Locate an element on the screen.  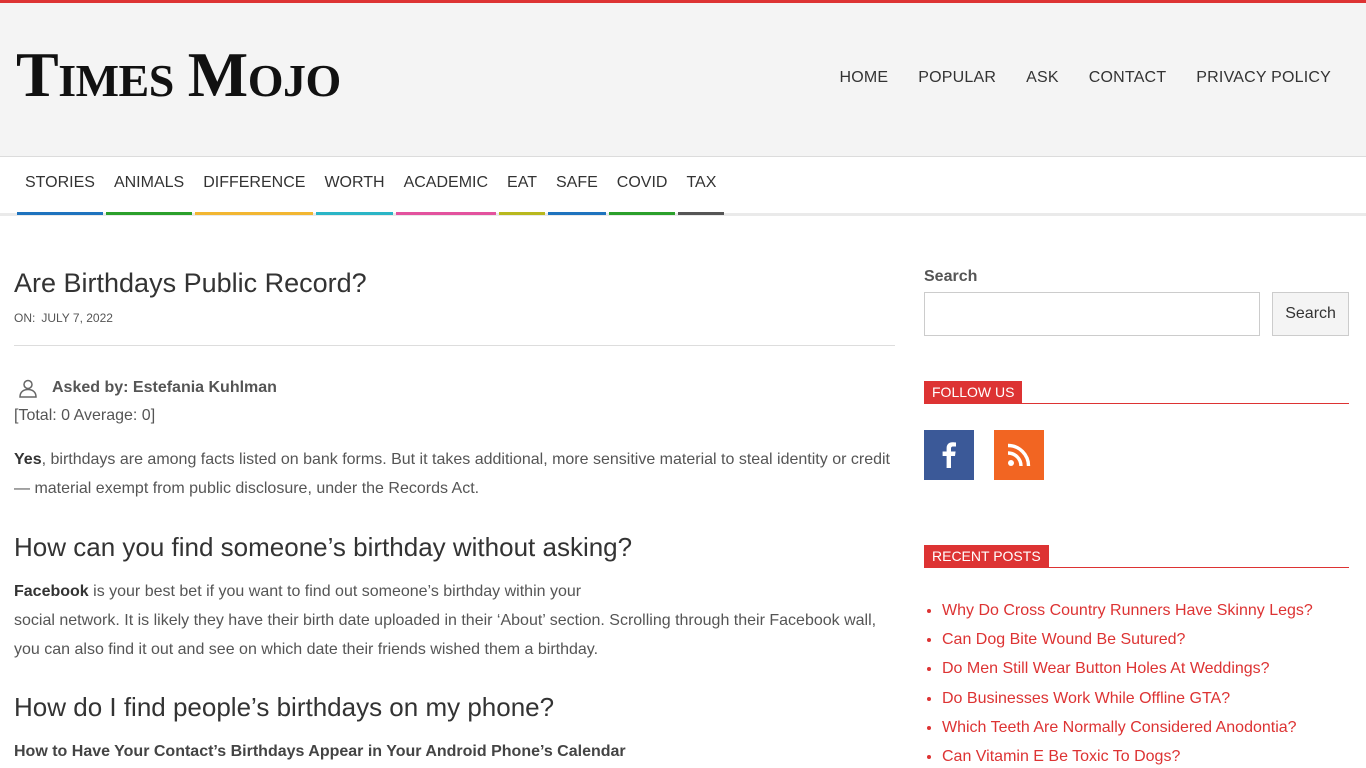
category-academic: ACADEMIC is located at coordinates (446, 186).